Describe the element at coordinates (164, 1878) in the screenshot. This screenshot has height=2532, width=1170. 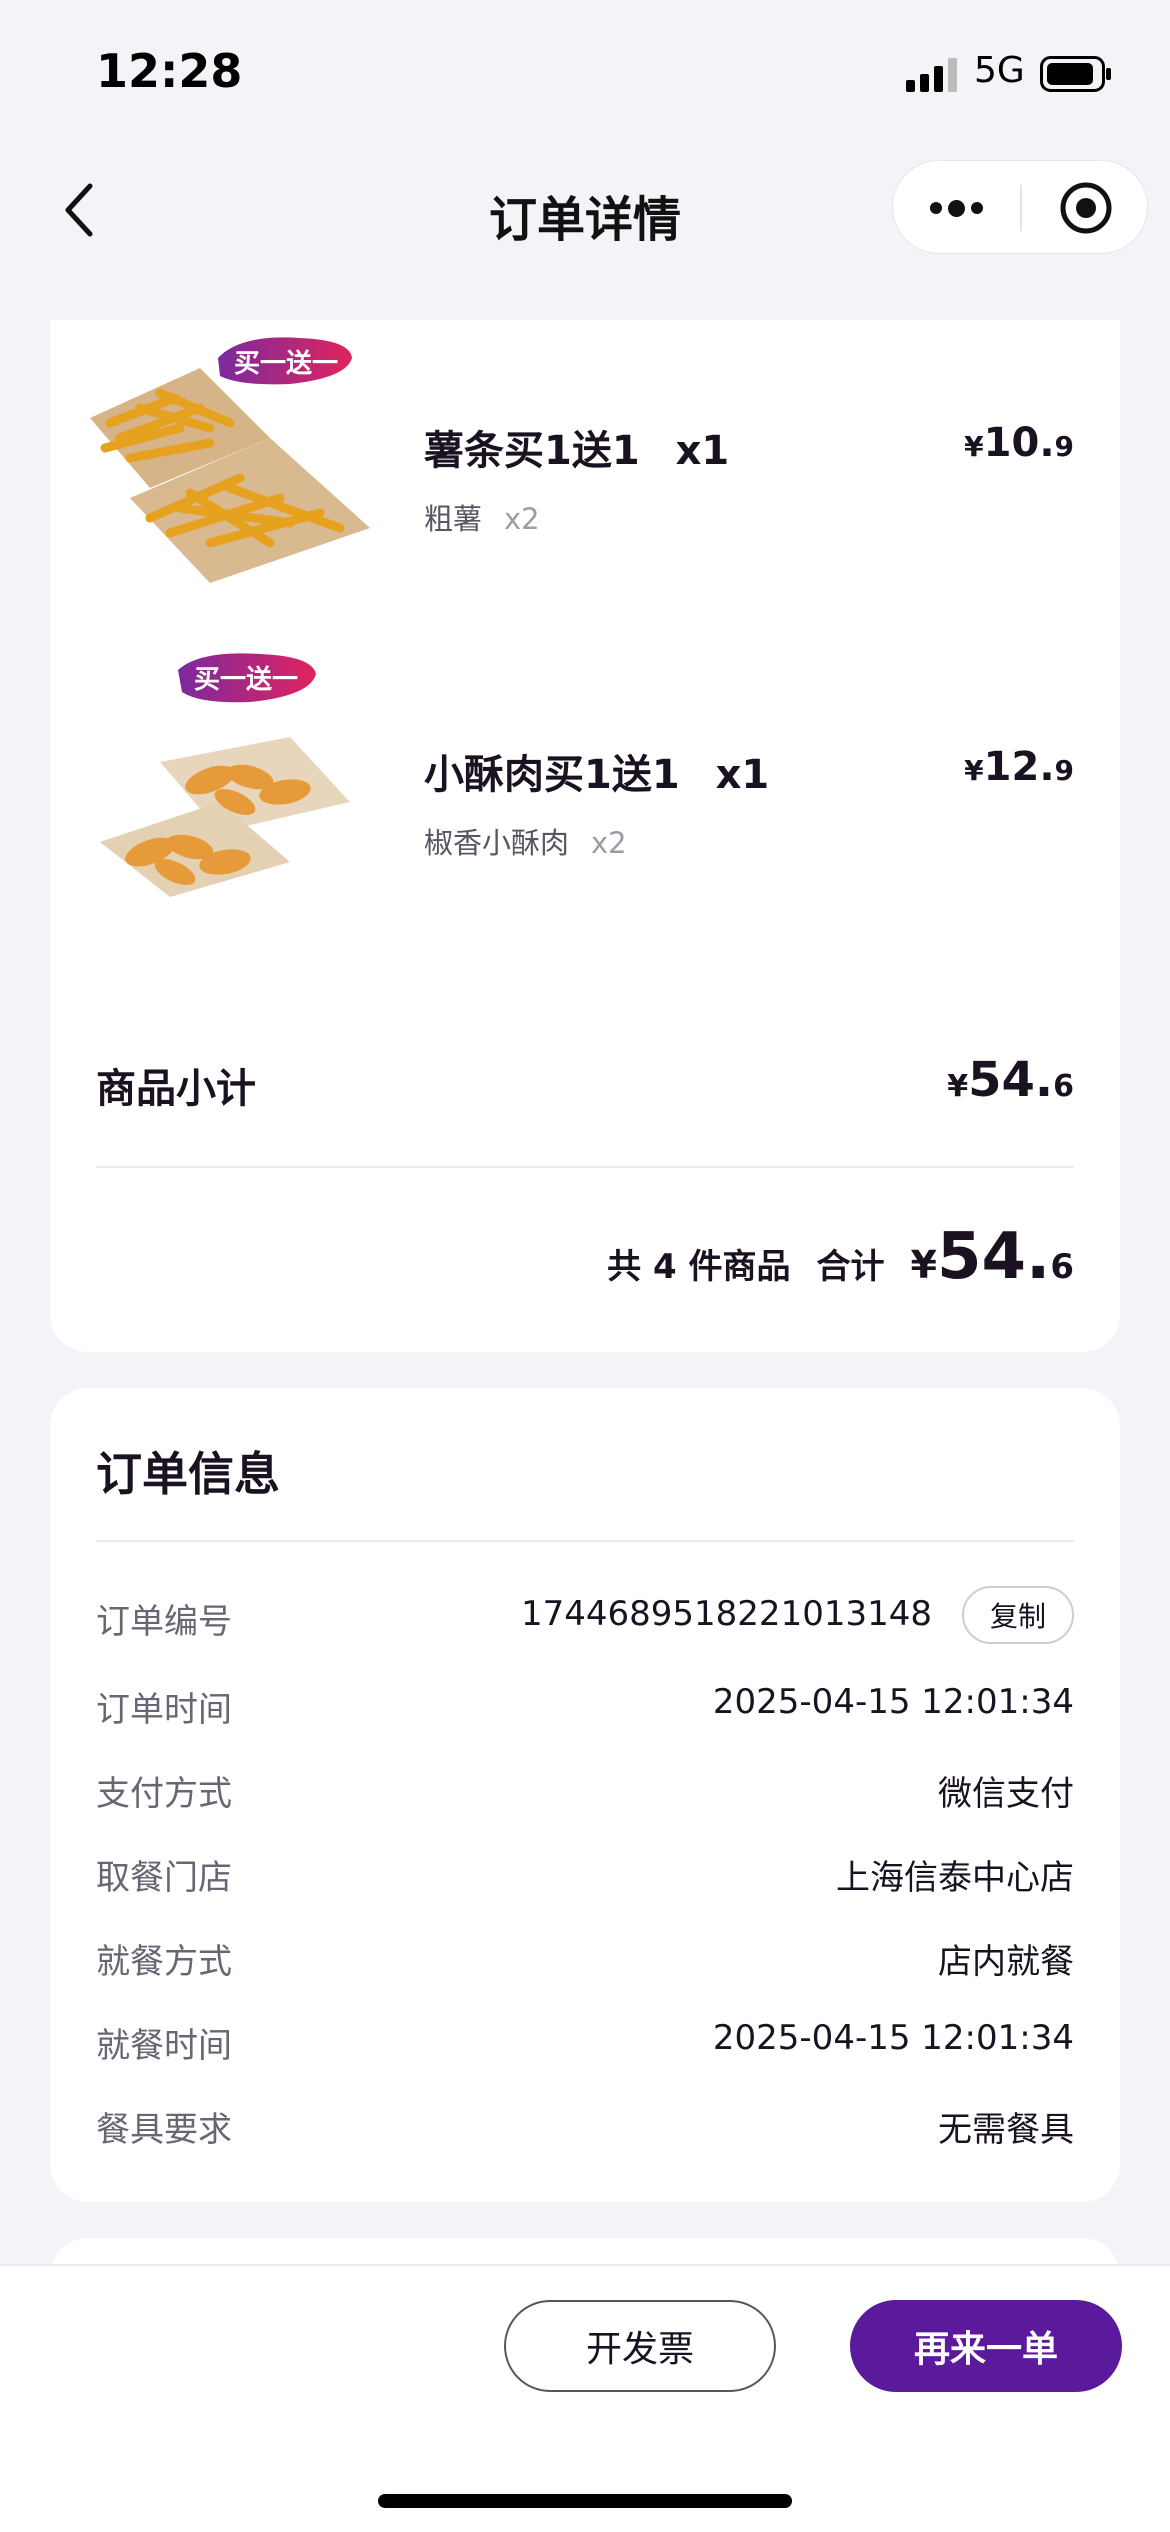
I see `info-label: 取餐门店` at that location.